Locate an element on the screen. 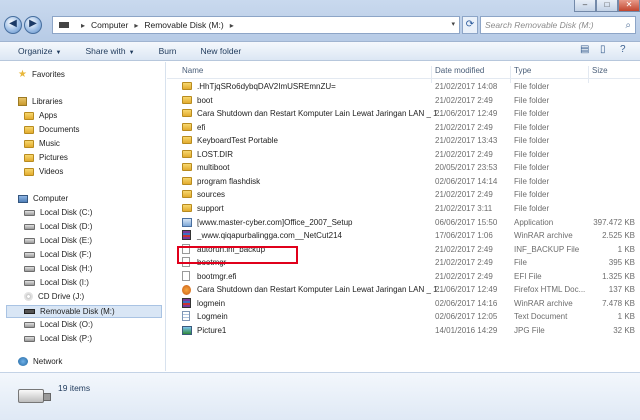  burn-button: Burn is located at coordinates (168, 51).